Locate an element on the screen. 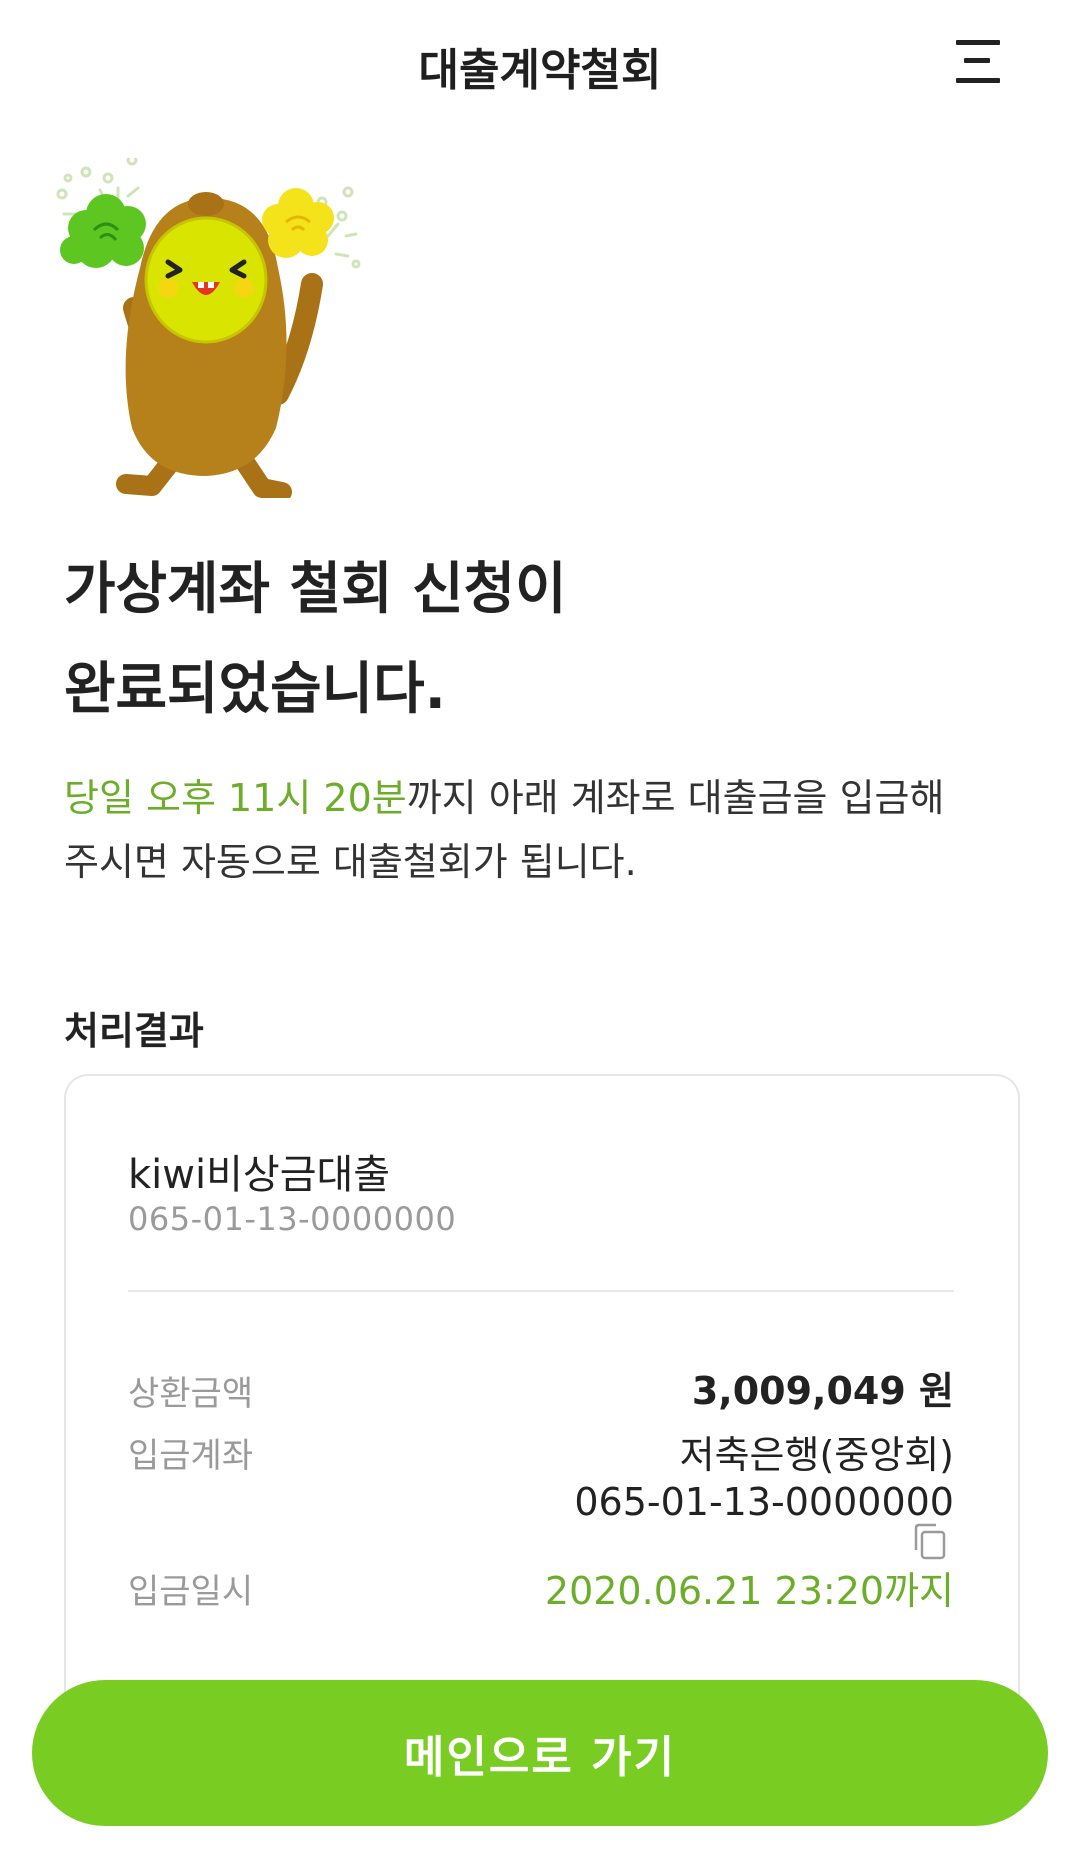 This screenshot has width=1080, height=1856. page-title: 대출계약철회 is located at coordinates (540, 70).